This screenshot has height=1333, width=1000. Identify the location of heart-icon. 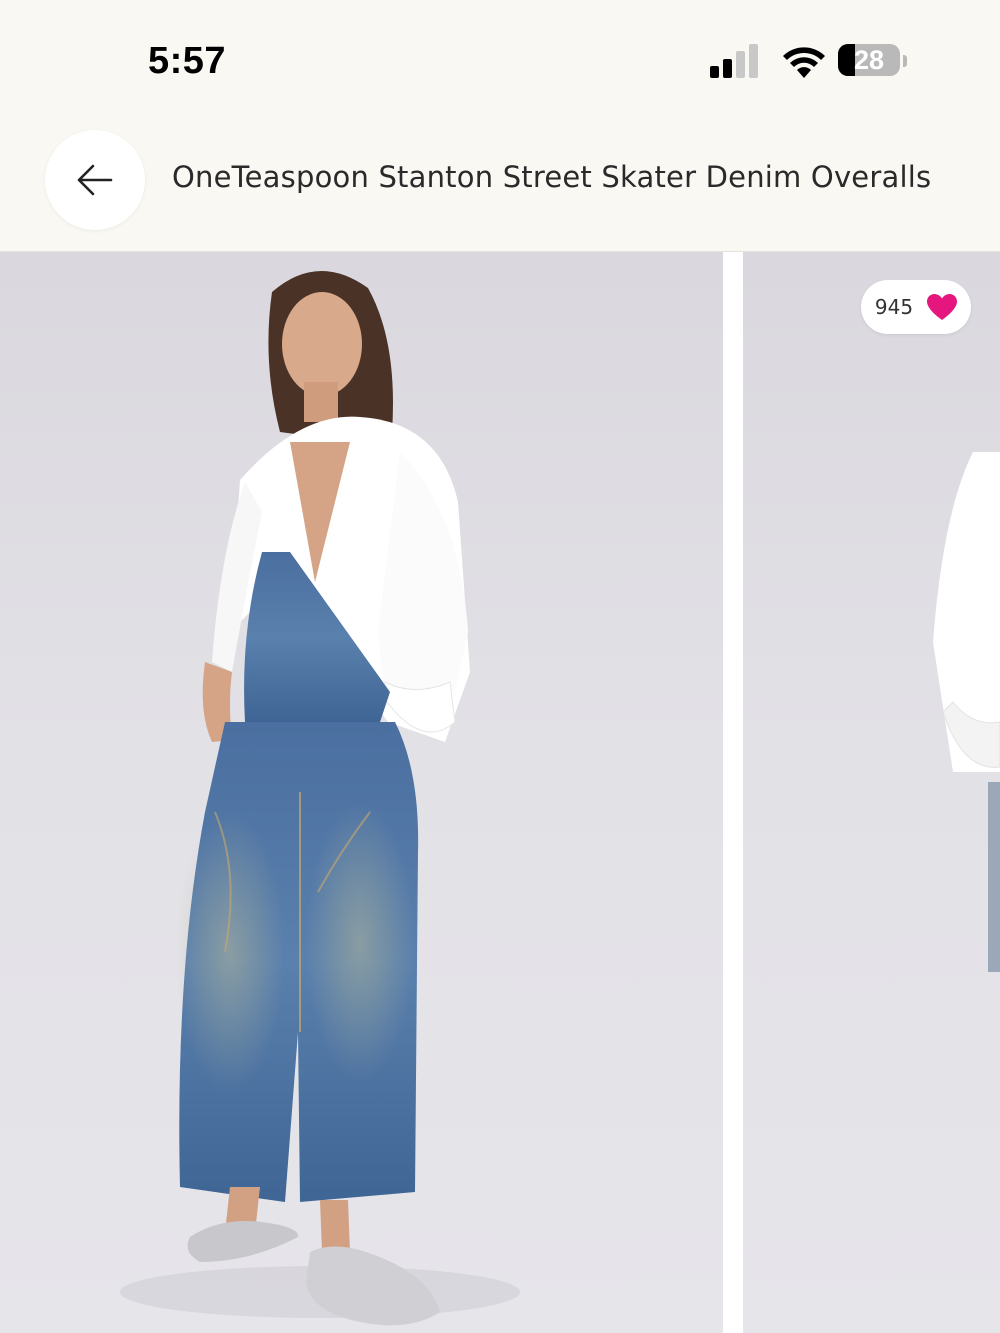
(942, 306).